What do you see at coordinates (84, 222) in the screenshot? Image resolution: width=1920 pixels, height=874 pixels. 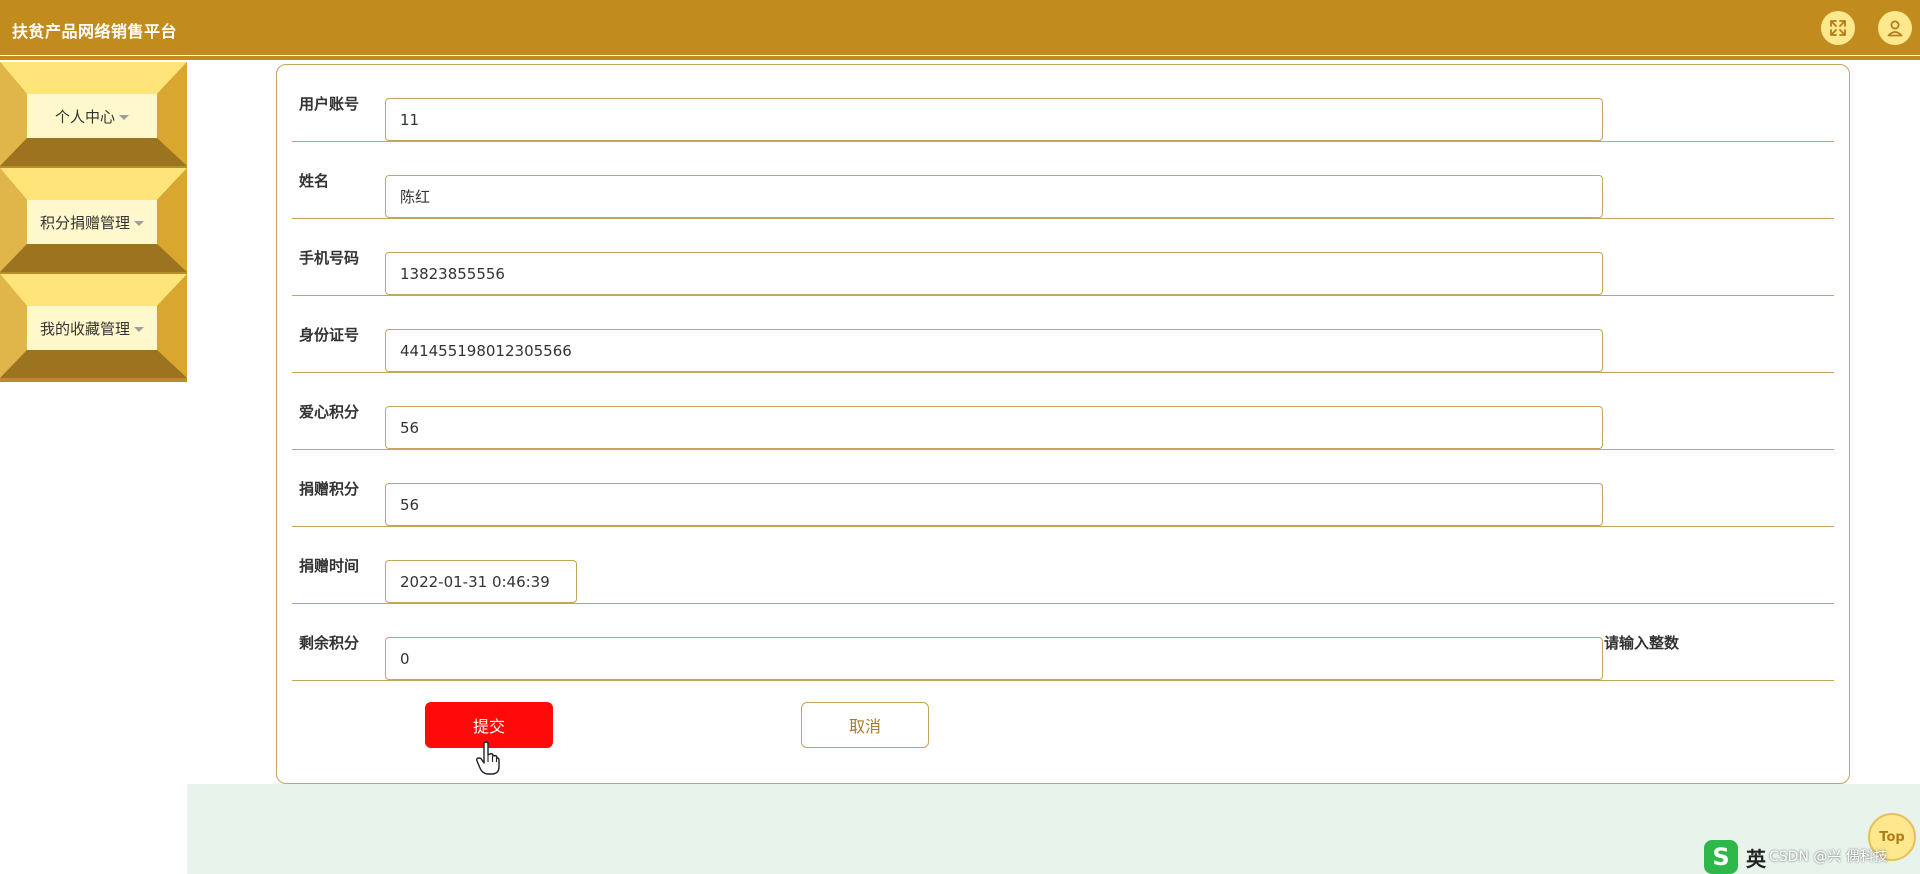 I see `sidebar-item-label: 积分捐赠管理` at bounding box center [84, 222].